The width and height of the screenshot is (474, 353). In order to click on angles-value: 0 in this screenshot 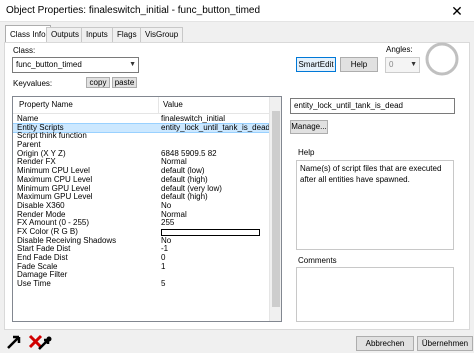, I will do `click(391, 64)`.